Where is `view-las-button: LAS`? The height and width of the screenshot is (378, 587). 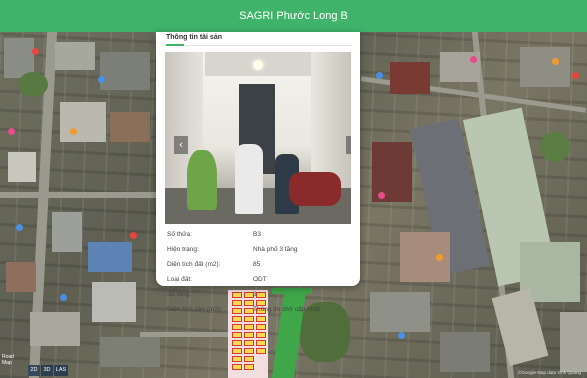
view-las-button: LAS is located at coordinates (61, 370).